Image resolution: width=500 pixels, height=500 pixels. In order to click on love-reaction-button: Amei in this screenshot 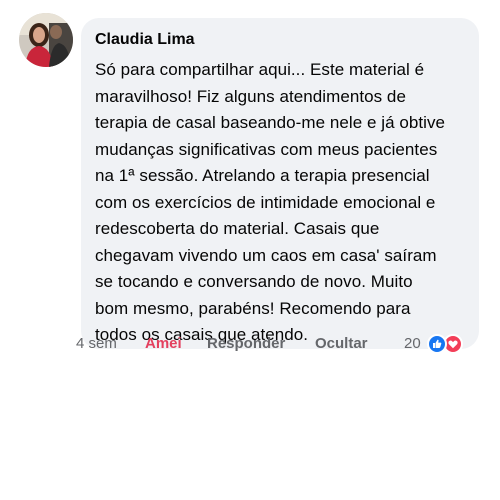, I will do `click(163, 344)`.